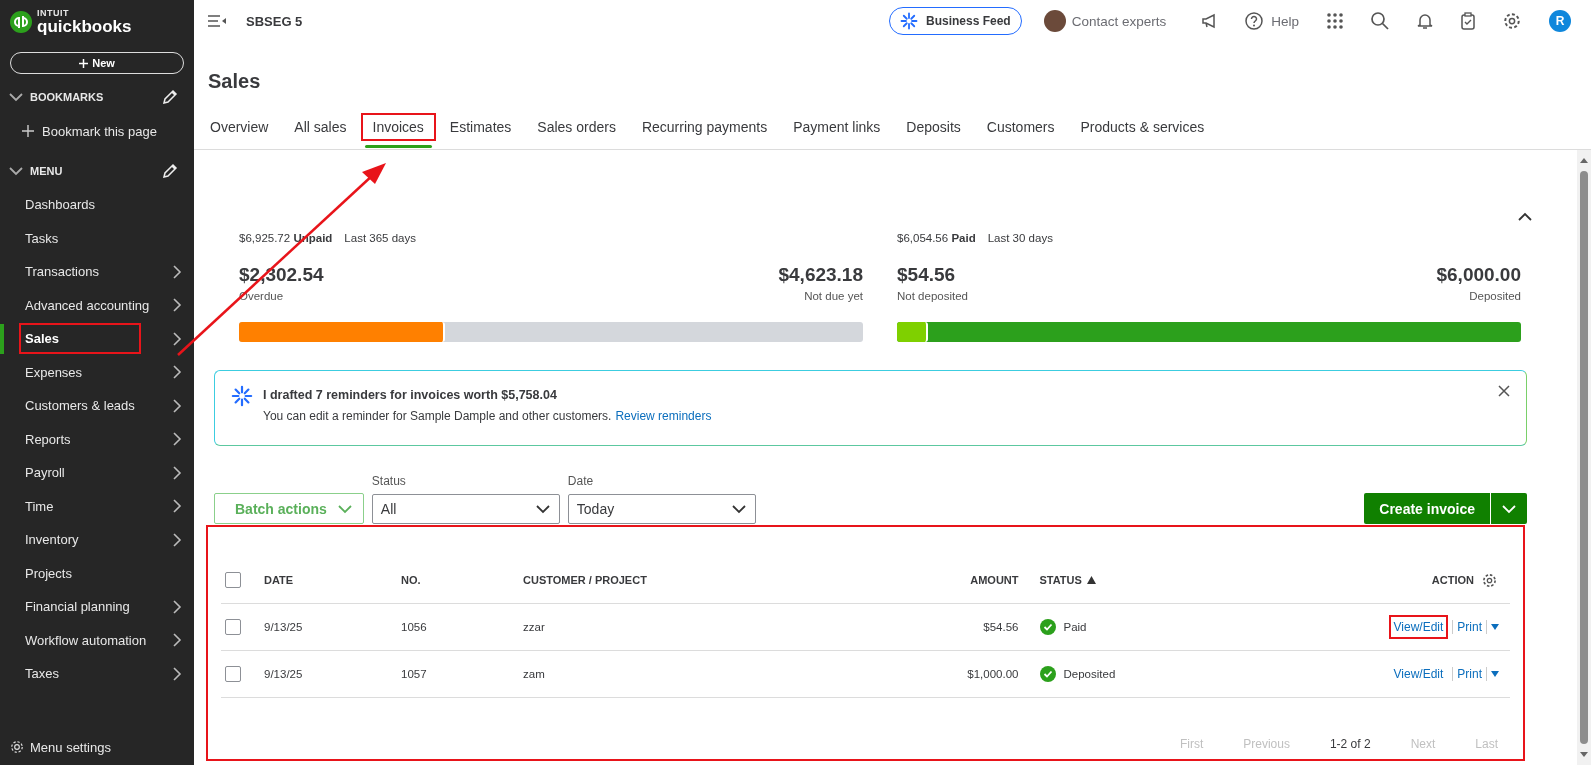  What do you see at coordinates (1427, 508) in the screenshot?
I see `create-invoice-button: Create invoice` at bounding box center [1427, 508].